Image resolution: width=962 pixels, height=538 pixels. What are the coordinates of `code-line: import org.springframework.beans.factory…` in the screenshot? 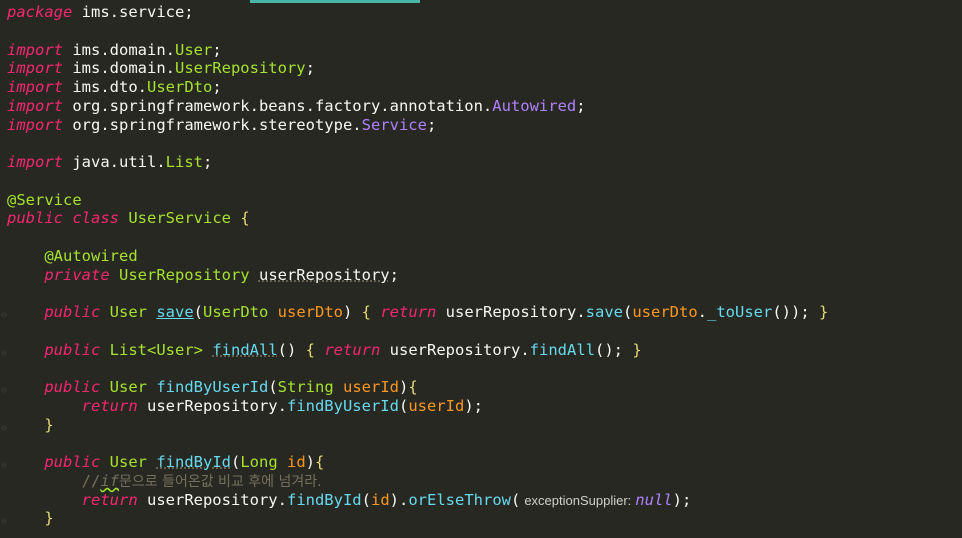 It's located at (484, 106).